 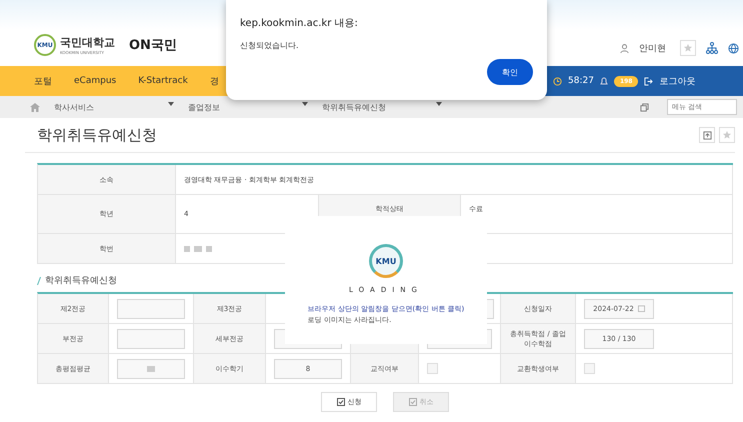 What do you see at coordinates (354, 107) in the screenshot?
I see `breadcrumb-item: 학위취득유예신청` at bounding box center [354, 107].